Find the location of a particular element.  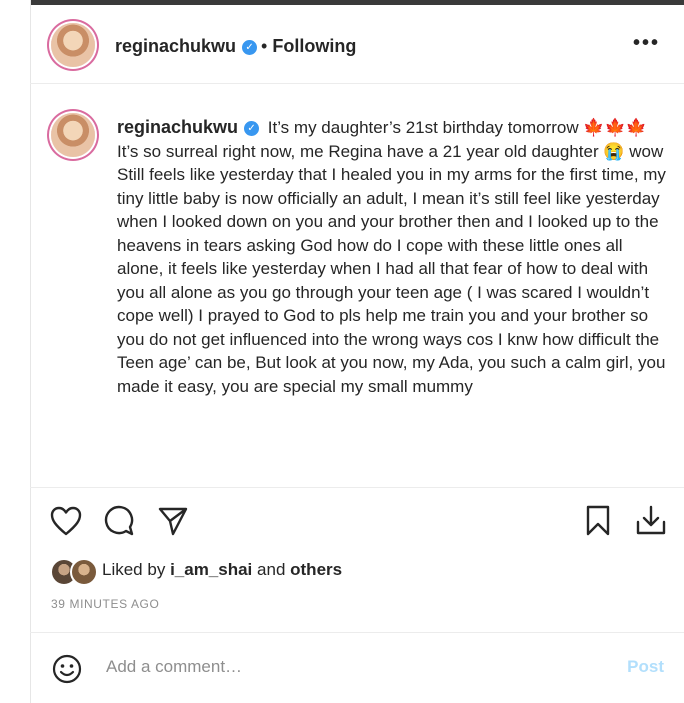

liked-by-others: others is located at coordinates (316, 569).